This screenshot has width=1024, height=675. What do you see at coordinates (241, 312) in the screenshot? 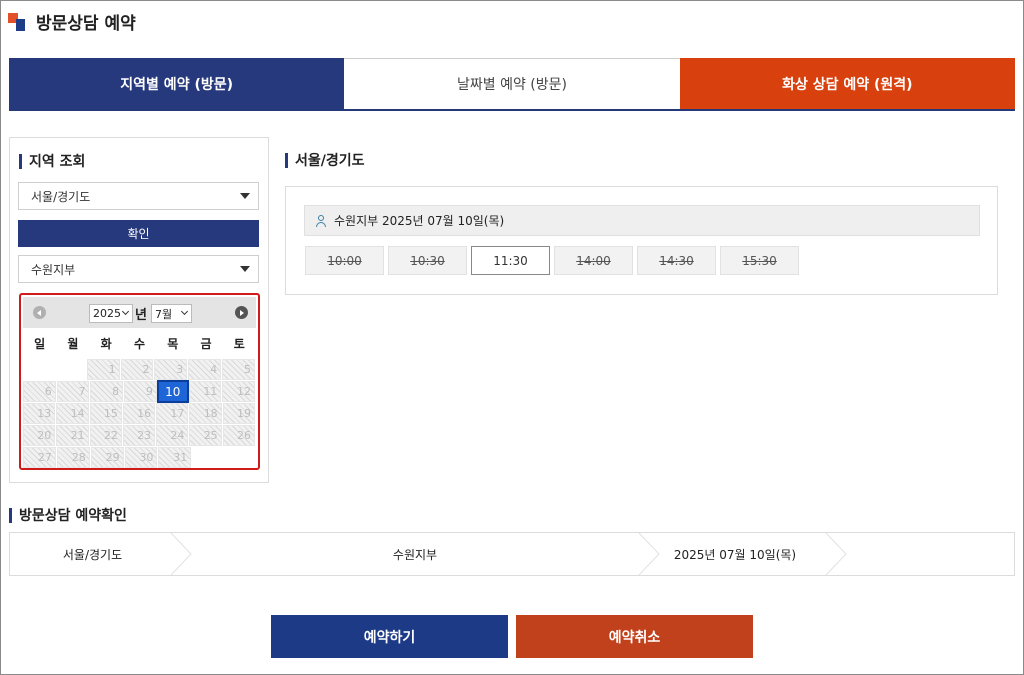
I see `next-month-icon` at bounding box center [241, 312].